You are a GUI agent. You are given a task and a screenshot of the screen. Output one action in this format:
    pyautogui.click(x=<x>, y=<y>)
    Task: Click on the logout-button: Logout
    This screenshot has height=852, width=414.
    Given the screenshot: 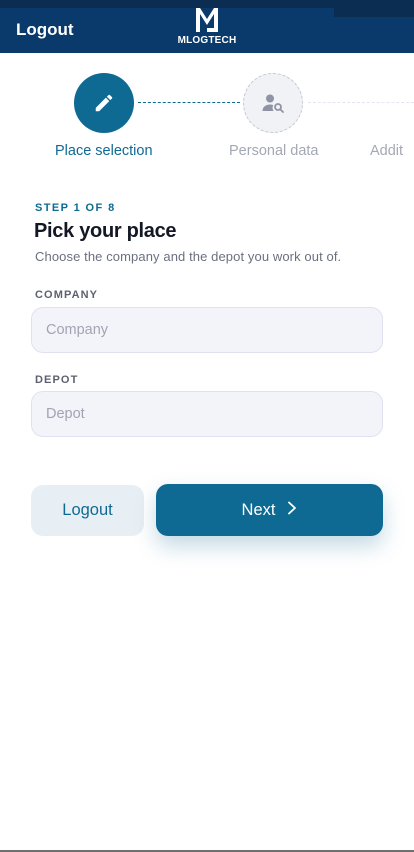 What is the action you would take?
    pyautogui.click(x=87, y=510)
    